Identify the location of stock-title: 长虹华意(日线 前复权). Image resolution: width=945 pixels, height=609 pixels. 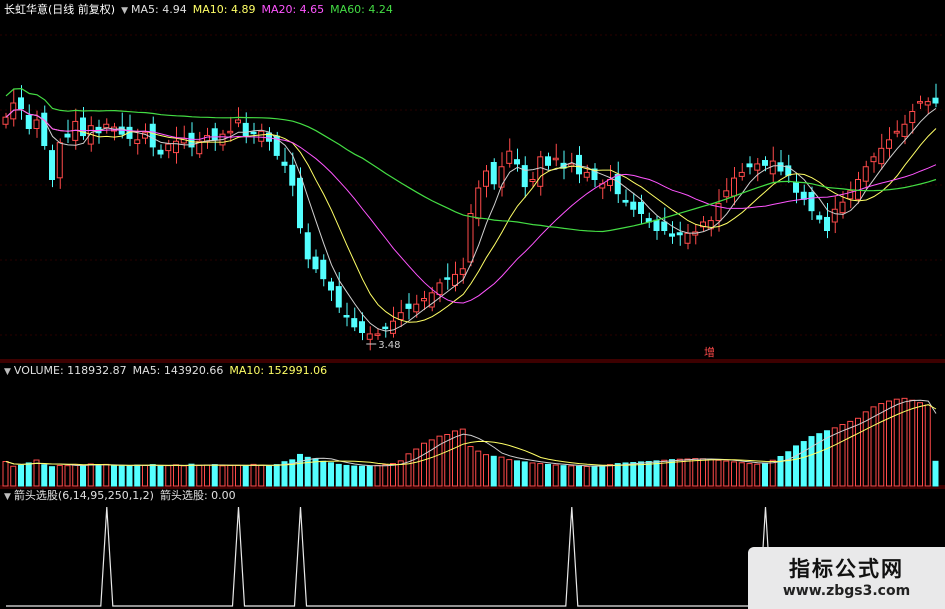
(60, 9).